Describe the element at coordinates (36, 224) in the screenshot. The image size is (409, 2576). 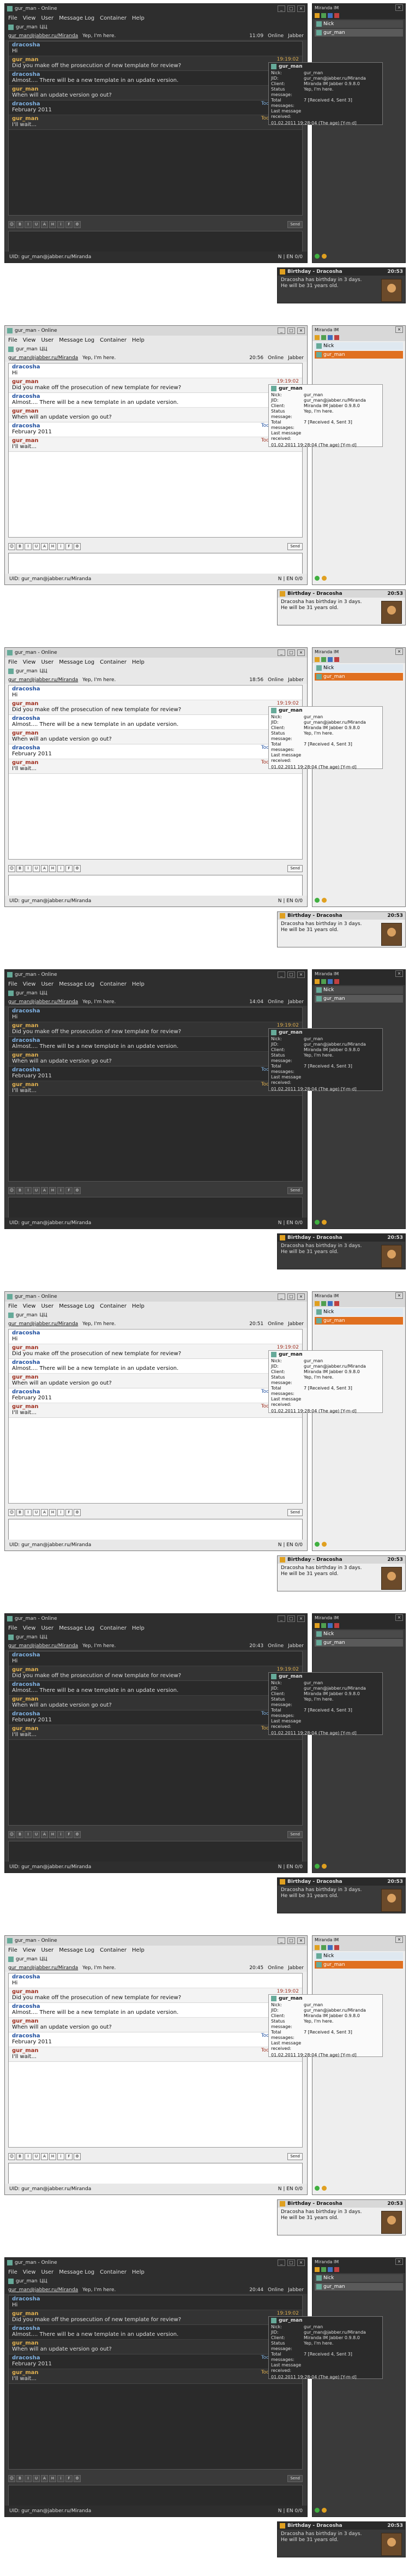
I see `underline-icon: U` at that location.